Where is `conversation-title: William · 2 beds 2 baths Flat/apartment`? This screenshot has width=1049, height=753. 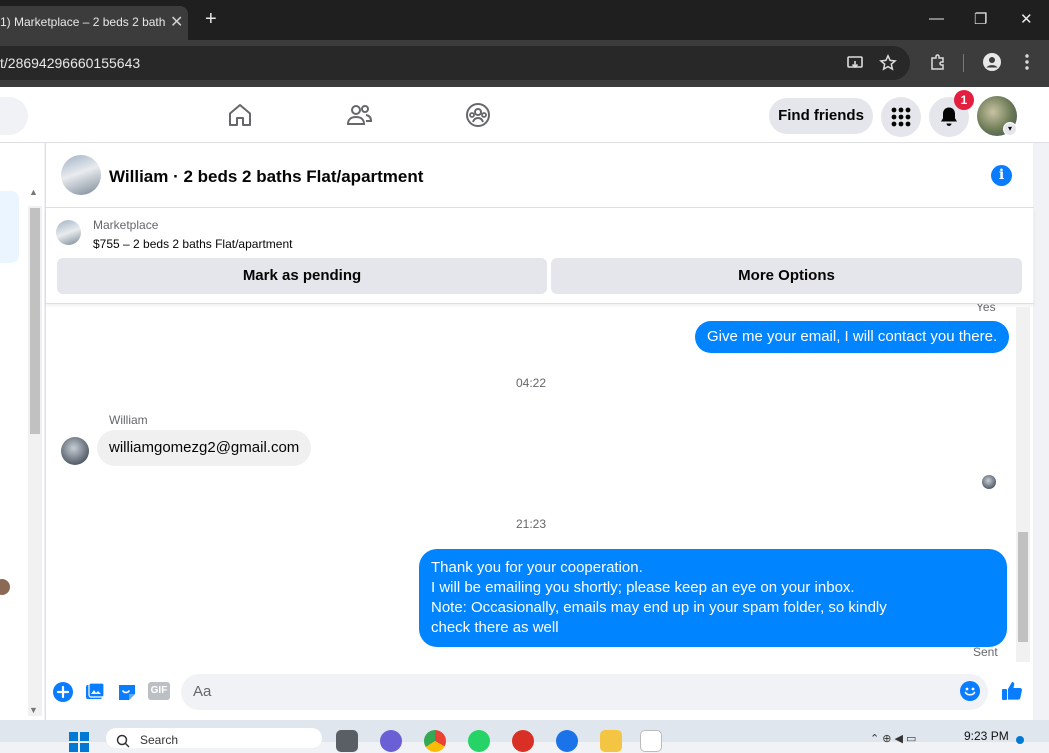 conversation-title: William · 2 beds 2 baths Flat/apartment is located at coordinates (266, 177).